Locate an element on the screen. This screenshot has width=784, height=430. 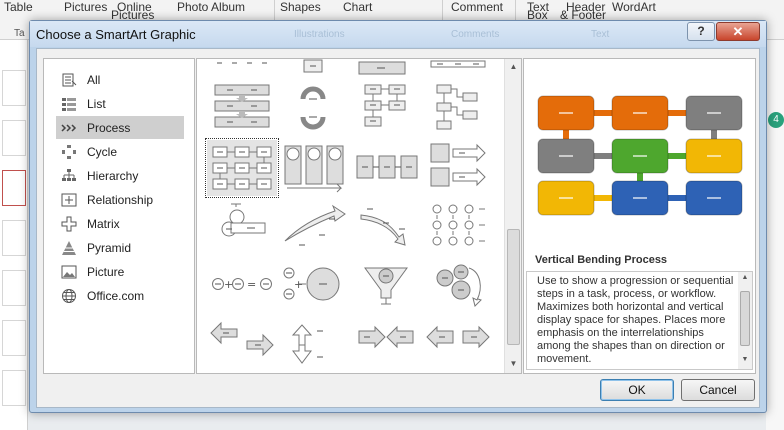
background-right-edge is located at coordinates (775, 235).